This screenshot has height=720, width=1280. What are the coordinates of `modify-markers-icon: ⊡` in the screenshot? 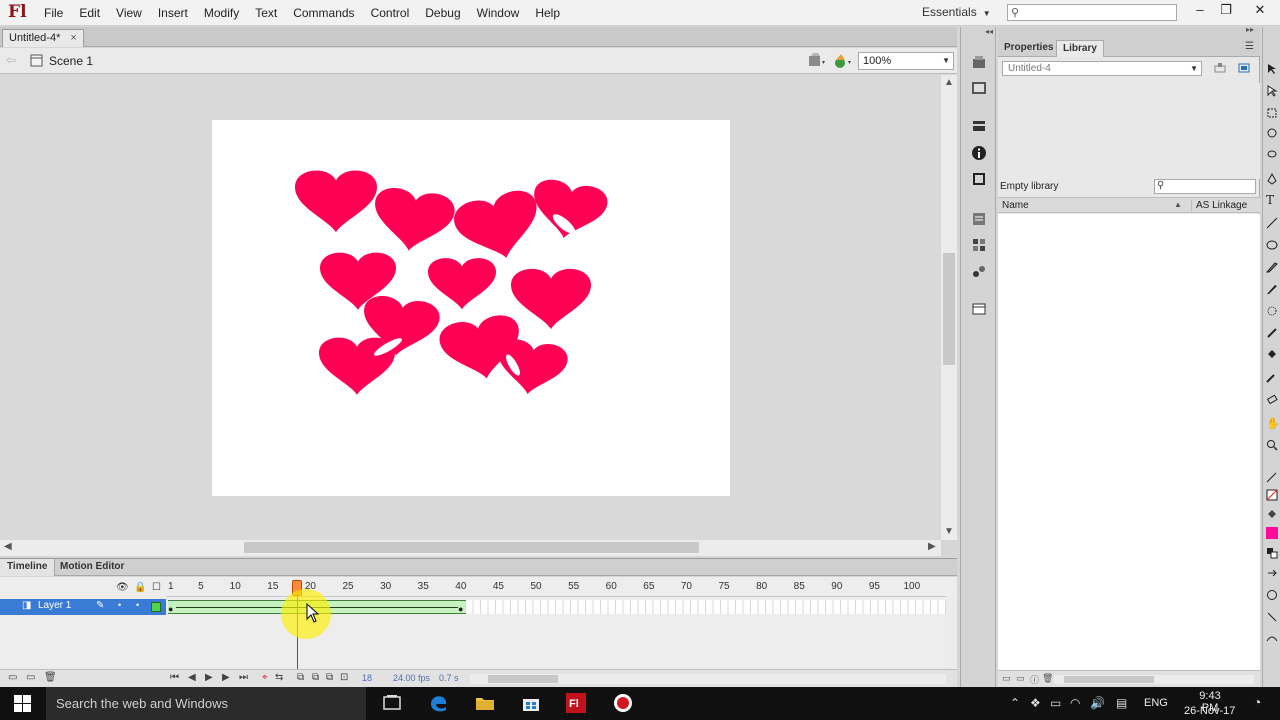 It's located at (344, 677).